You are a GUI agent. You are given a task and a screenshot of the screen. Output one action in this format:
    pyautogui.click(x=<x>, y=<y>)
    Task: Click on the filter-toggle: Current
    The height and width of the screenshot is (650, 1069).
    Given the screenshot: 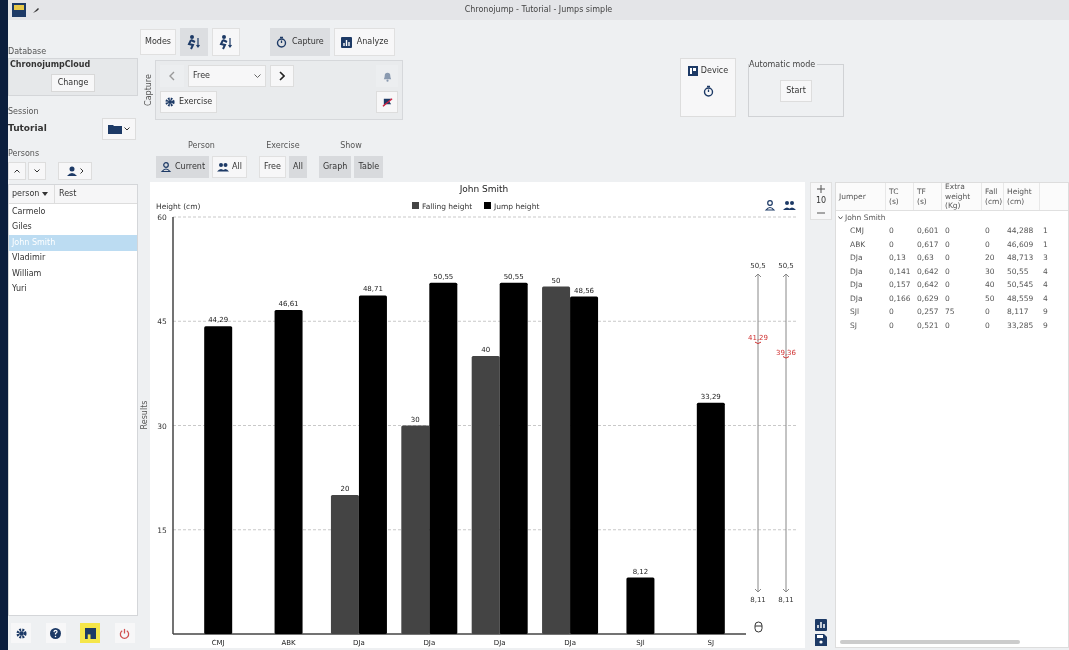 What is the action you would take?
    pyautogui.click(x=183, y=167)
    